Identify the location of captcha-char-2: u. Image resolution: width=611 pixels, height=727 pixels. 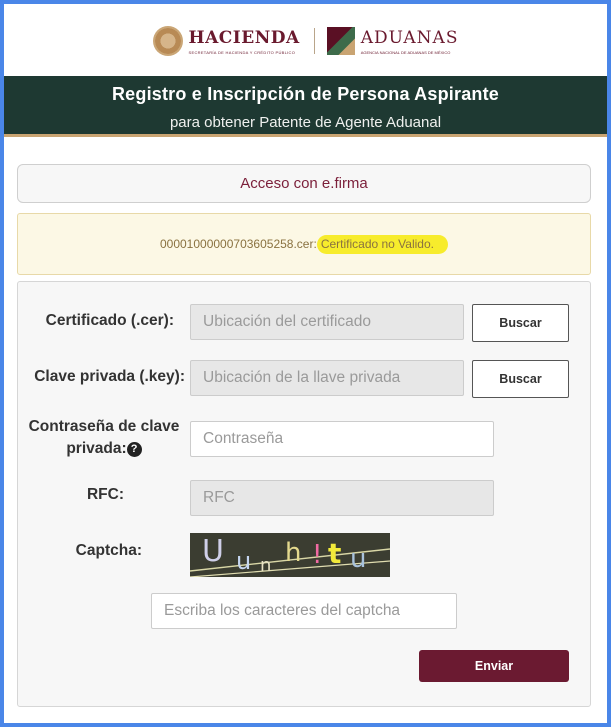
(243, 561).